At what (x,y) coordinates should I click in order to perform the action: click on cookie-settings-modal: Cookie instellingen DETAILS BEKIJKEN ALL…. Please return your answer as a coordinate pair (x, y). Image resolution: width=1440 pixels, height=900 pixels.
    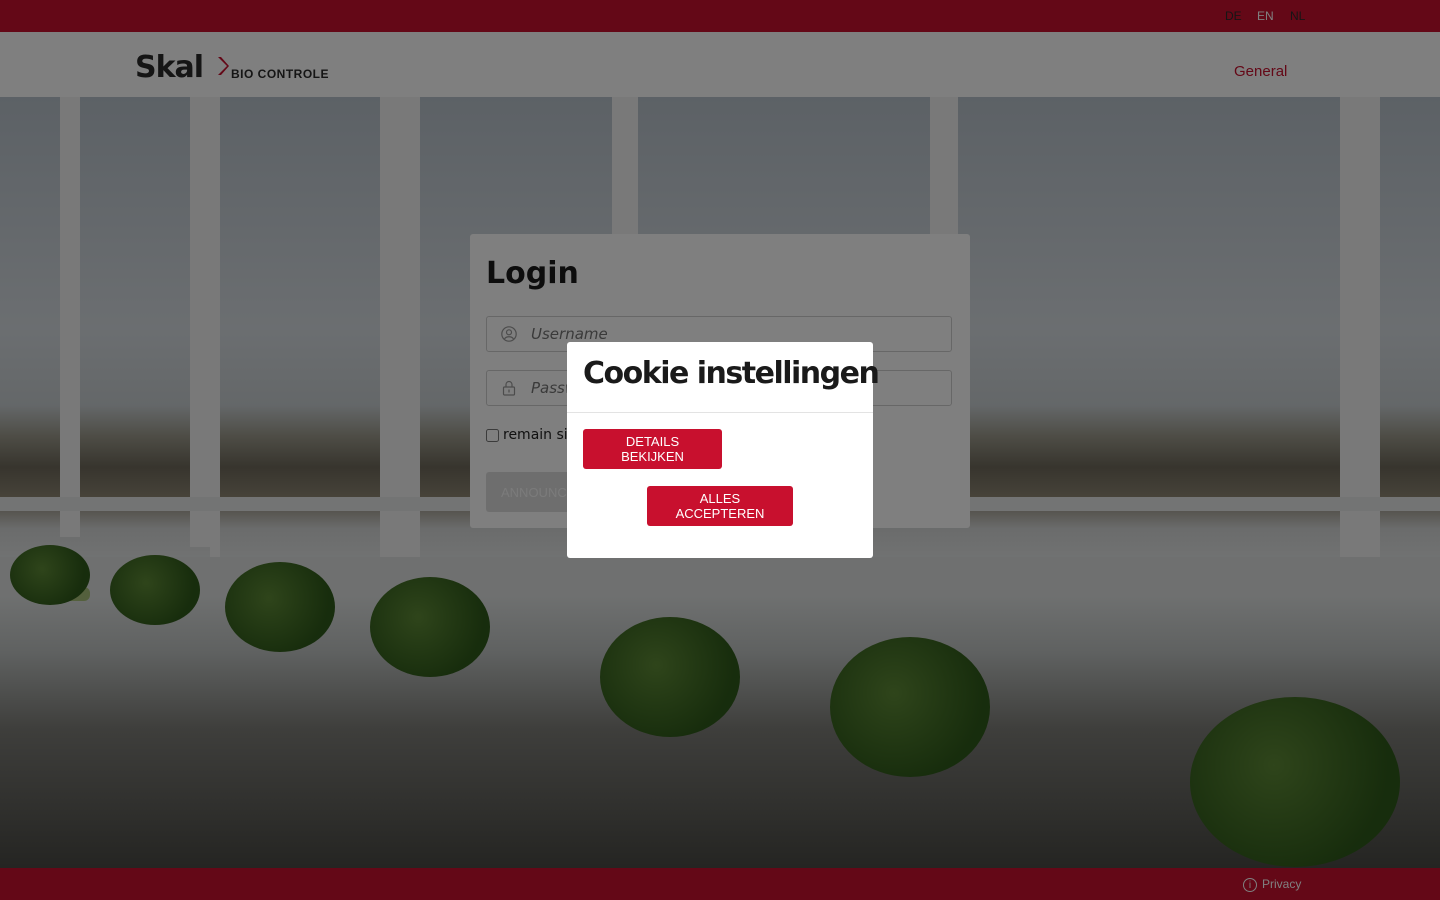
    Looking at the image, I should click on (723, 450).